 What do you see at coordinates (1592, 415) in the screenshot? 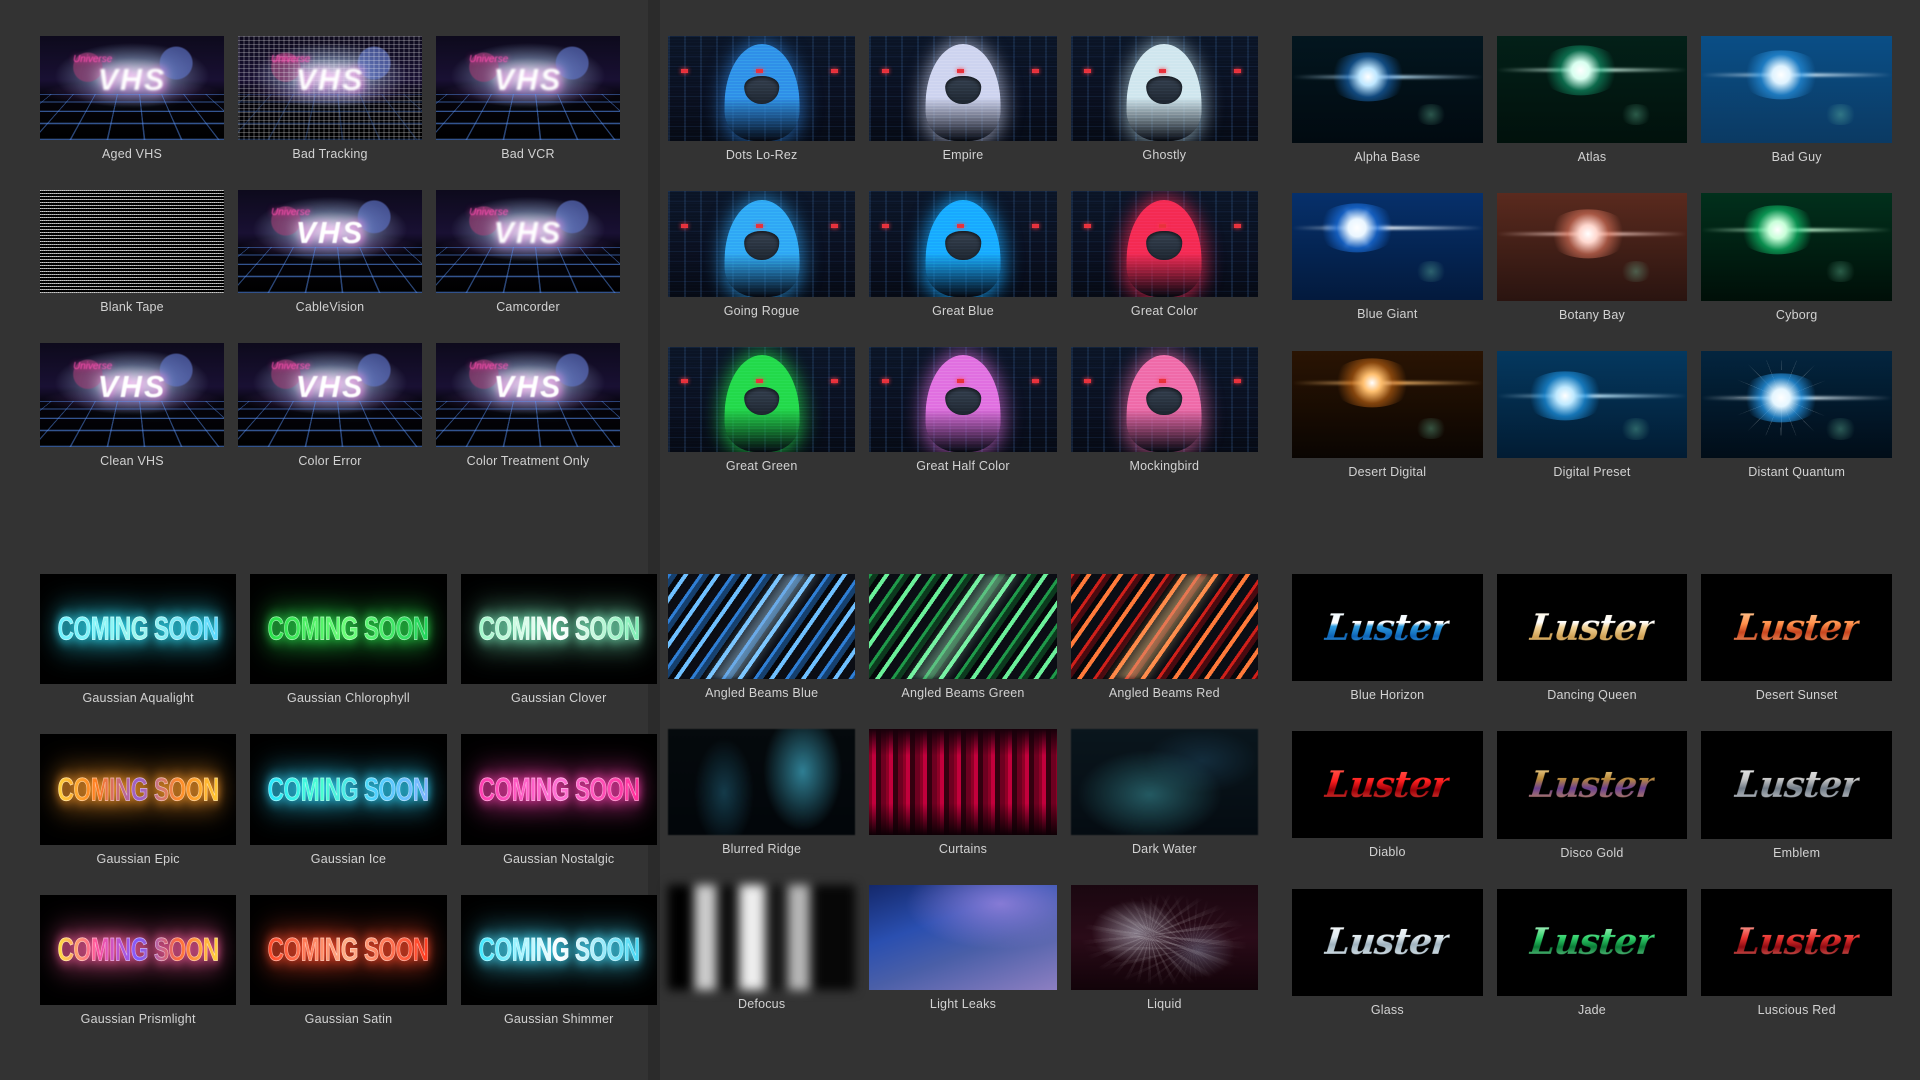
I see `preset-item: Digital Preset` at bounding box center [1592, 415].